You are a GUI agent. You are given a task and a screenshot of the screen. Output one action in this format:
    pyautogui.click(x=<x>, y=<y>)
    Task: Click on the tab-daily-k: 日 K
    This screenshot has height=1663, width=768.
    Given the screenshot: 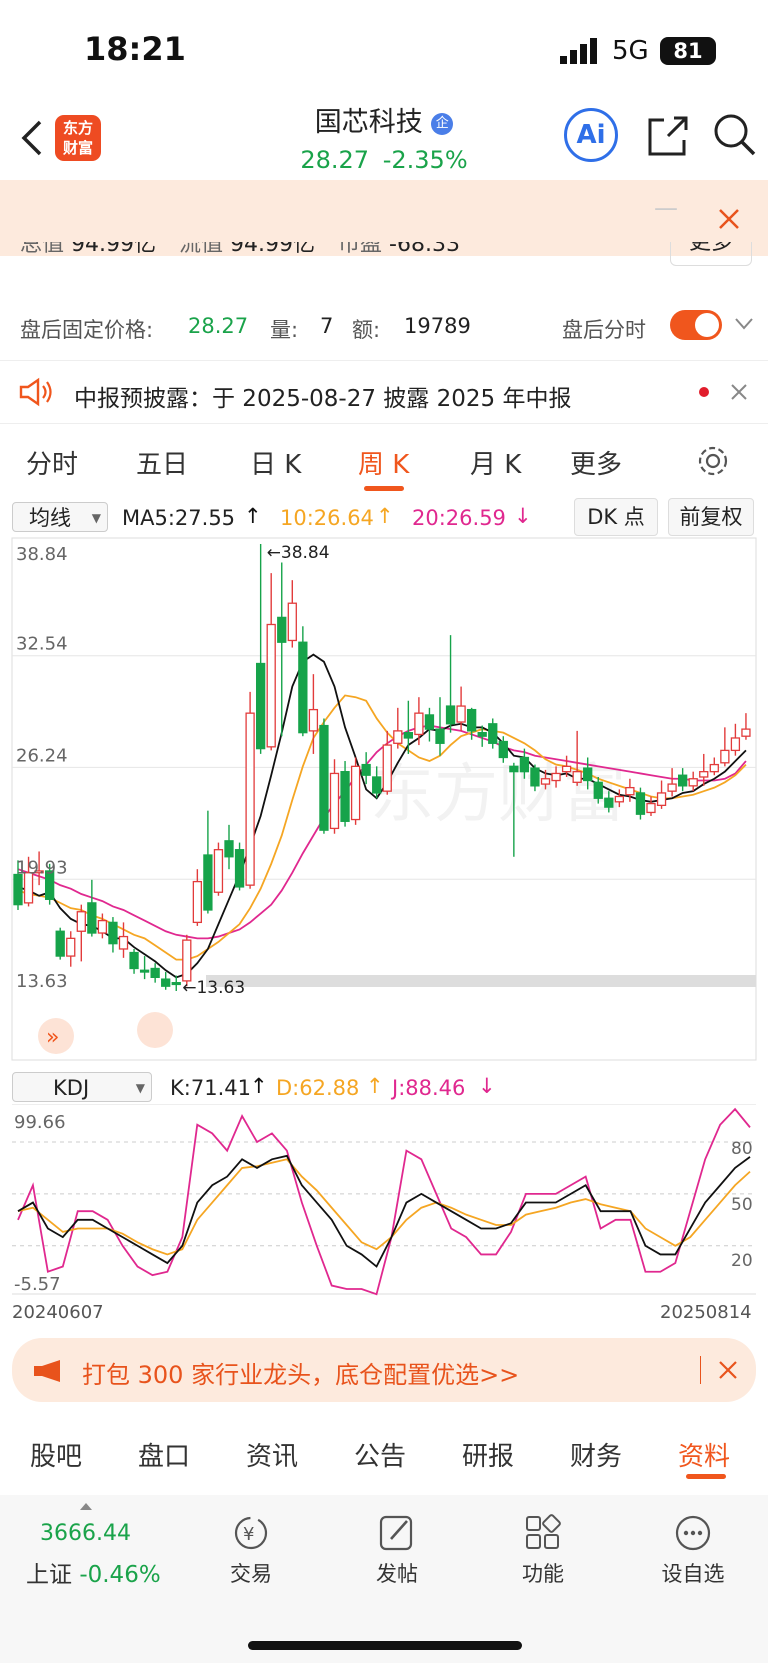 What is the action you would take?
    pyautogui.click(x=275, y=462)
    